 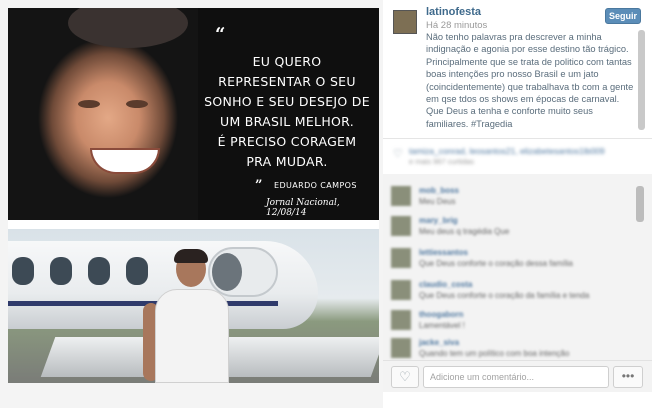 What do you see at coordinates (287, 141) in the screenshot?
I see `quote-line: É PRECISO CORAGEM` at bounding box center [287, 141].